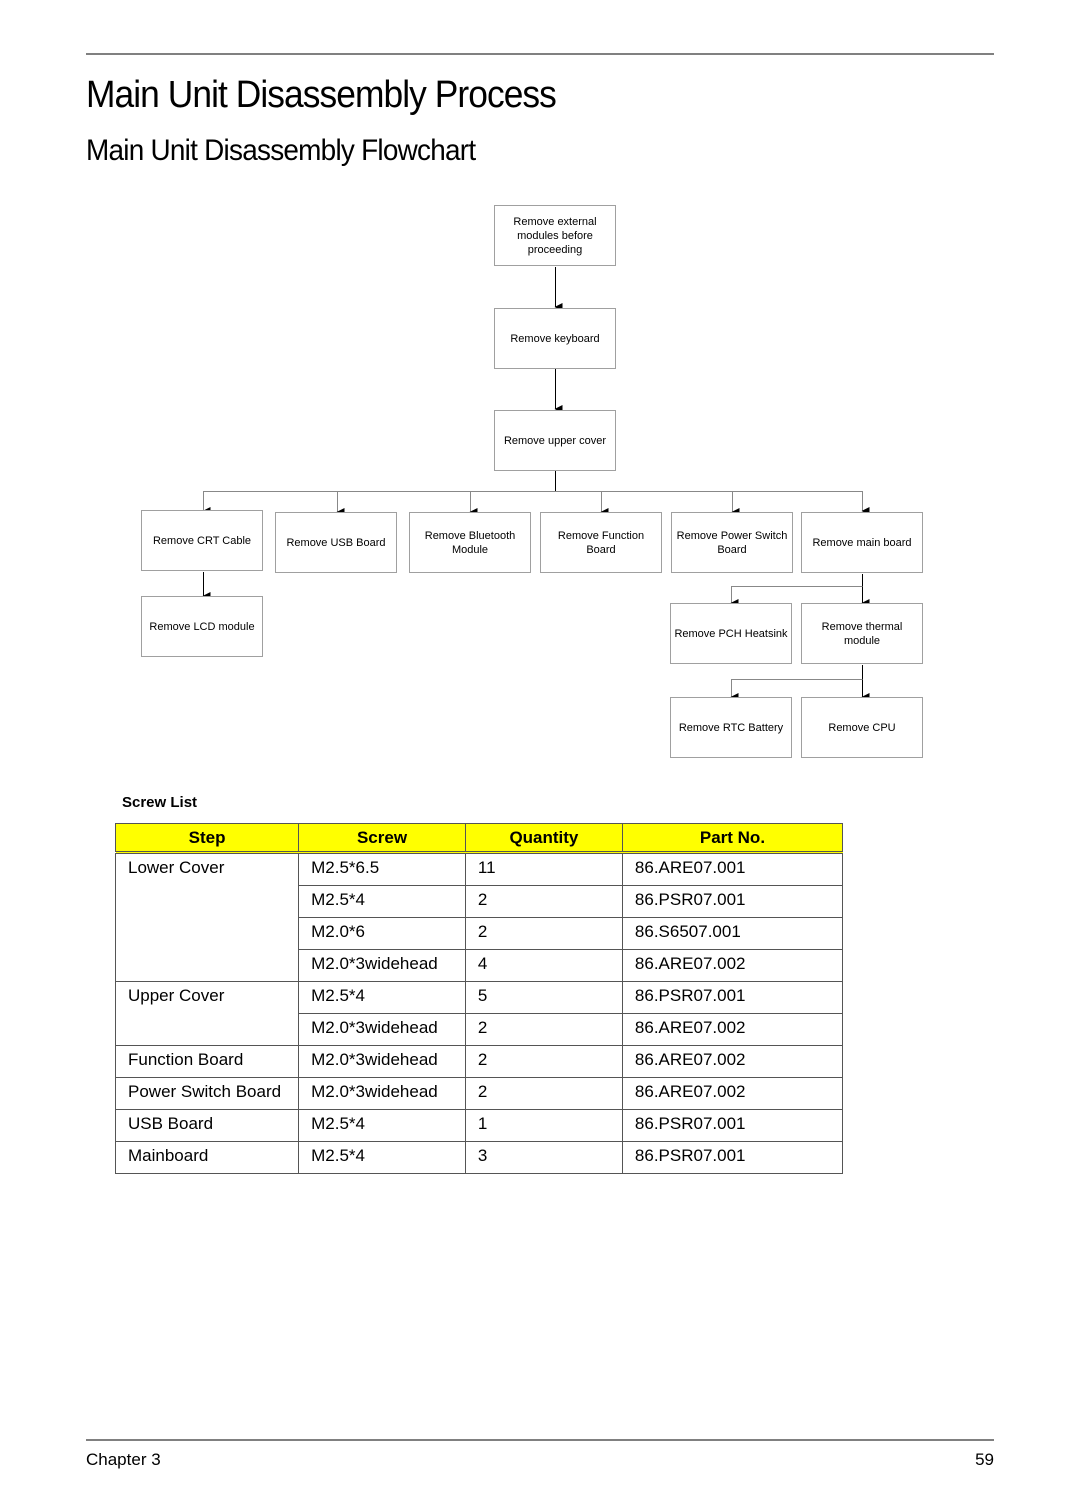  Describe the element at coordinates (796, 596) in the screenshot. I see `connector-mainboard-to-pch` at that location.